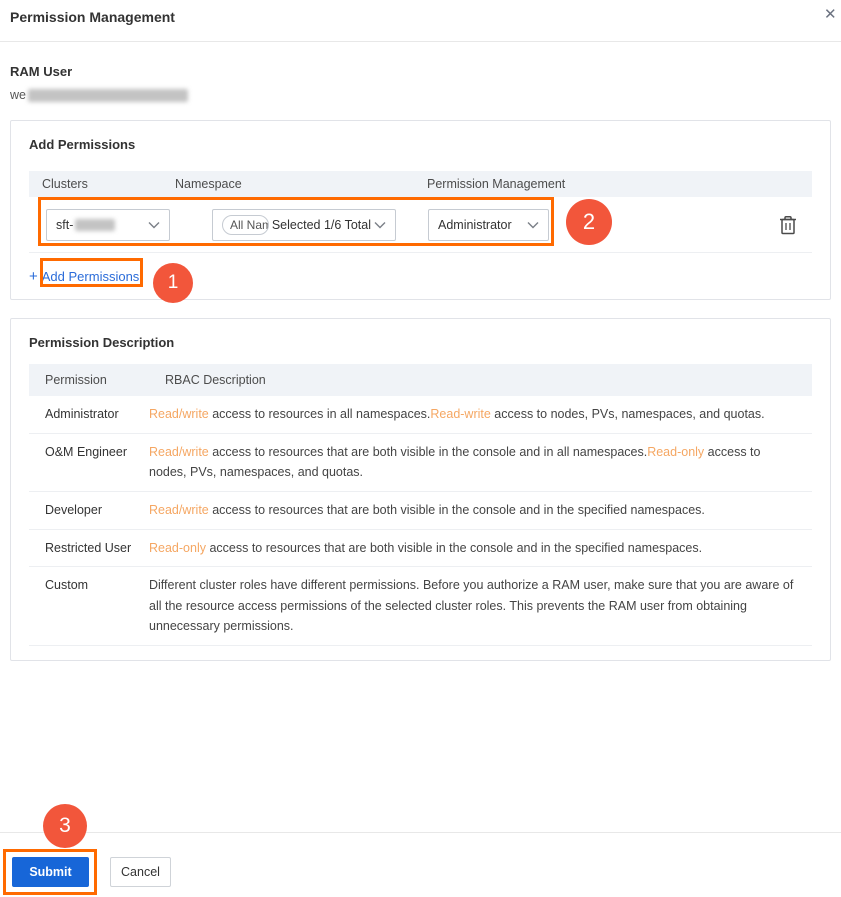 This screenshot has width=841, height=897. What do you see at coordinates (420, 72) in the screenshot?
I see `ram-user-section: RAM User we` at bounding box center [420, 72].